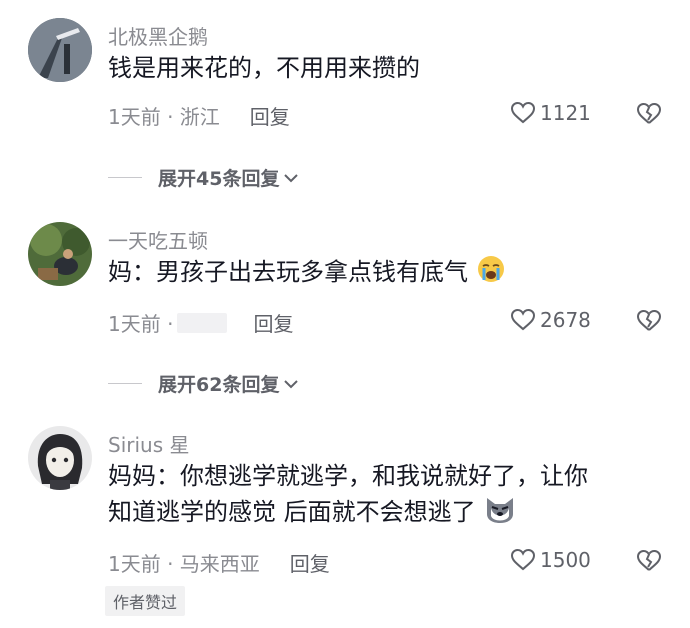 This screenshot has height=628, width=690. I want to click on comment-text: 妈妈：你想逃学就逃学，和我说就好了，让你 知道逃学的感觉 后面就不会想逃了, so click(348, 494).